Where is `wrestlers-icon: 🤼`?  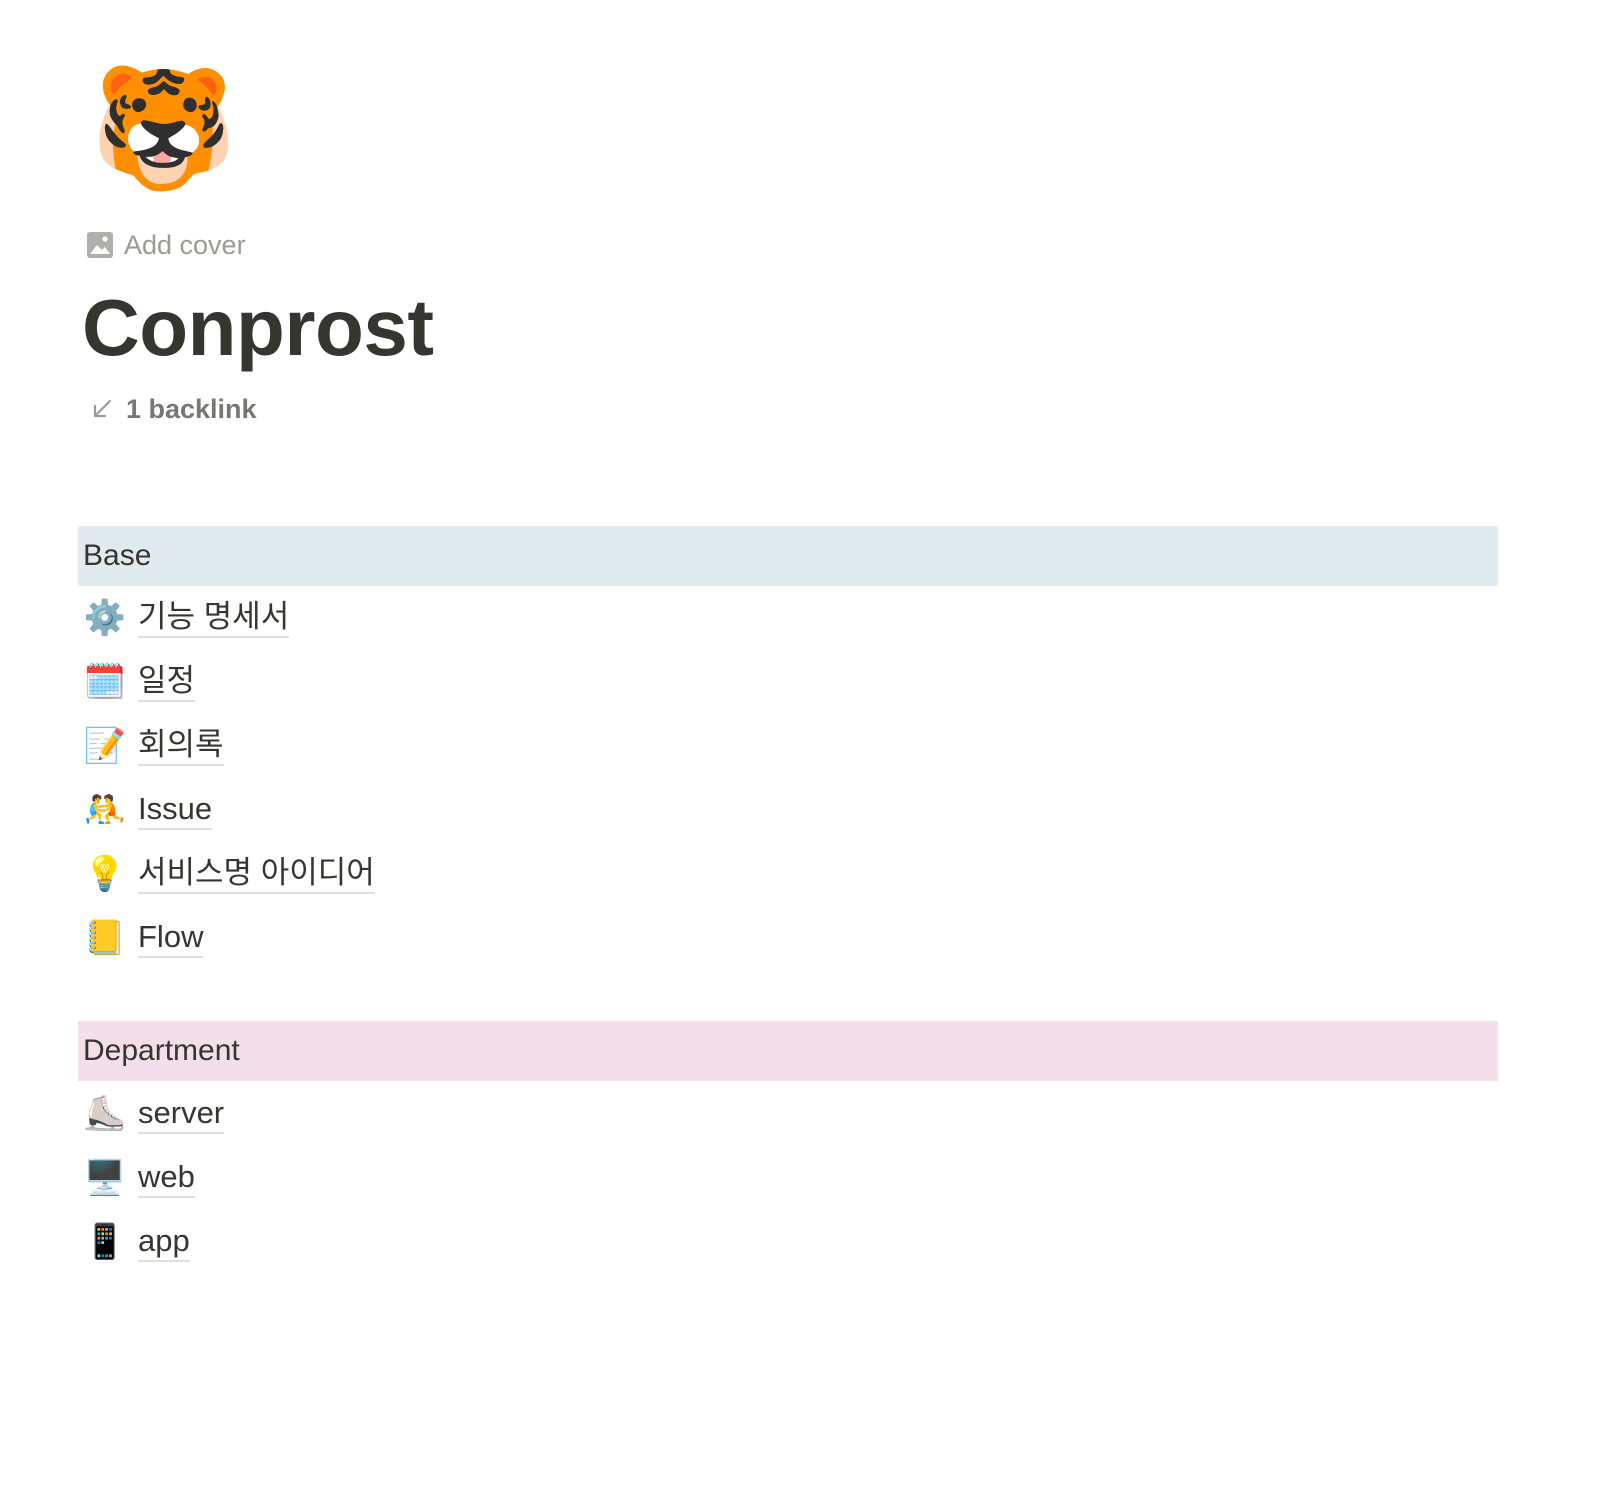 wrestlers-icon: 🤼 is located at coordinates (105, 810).